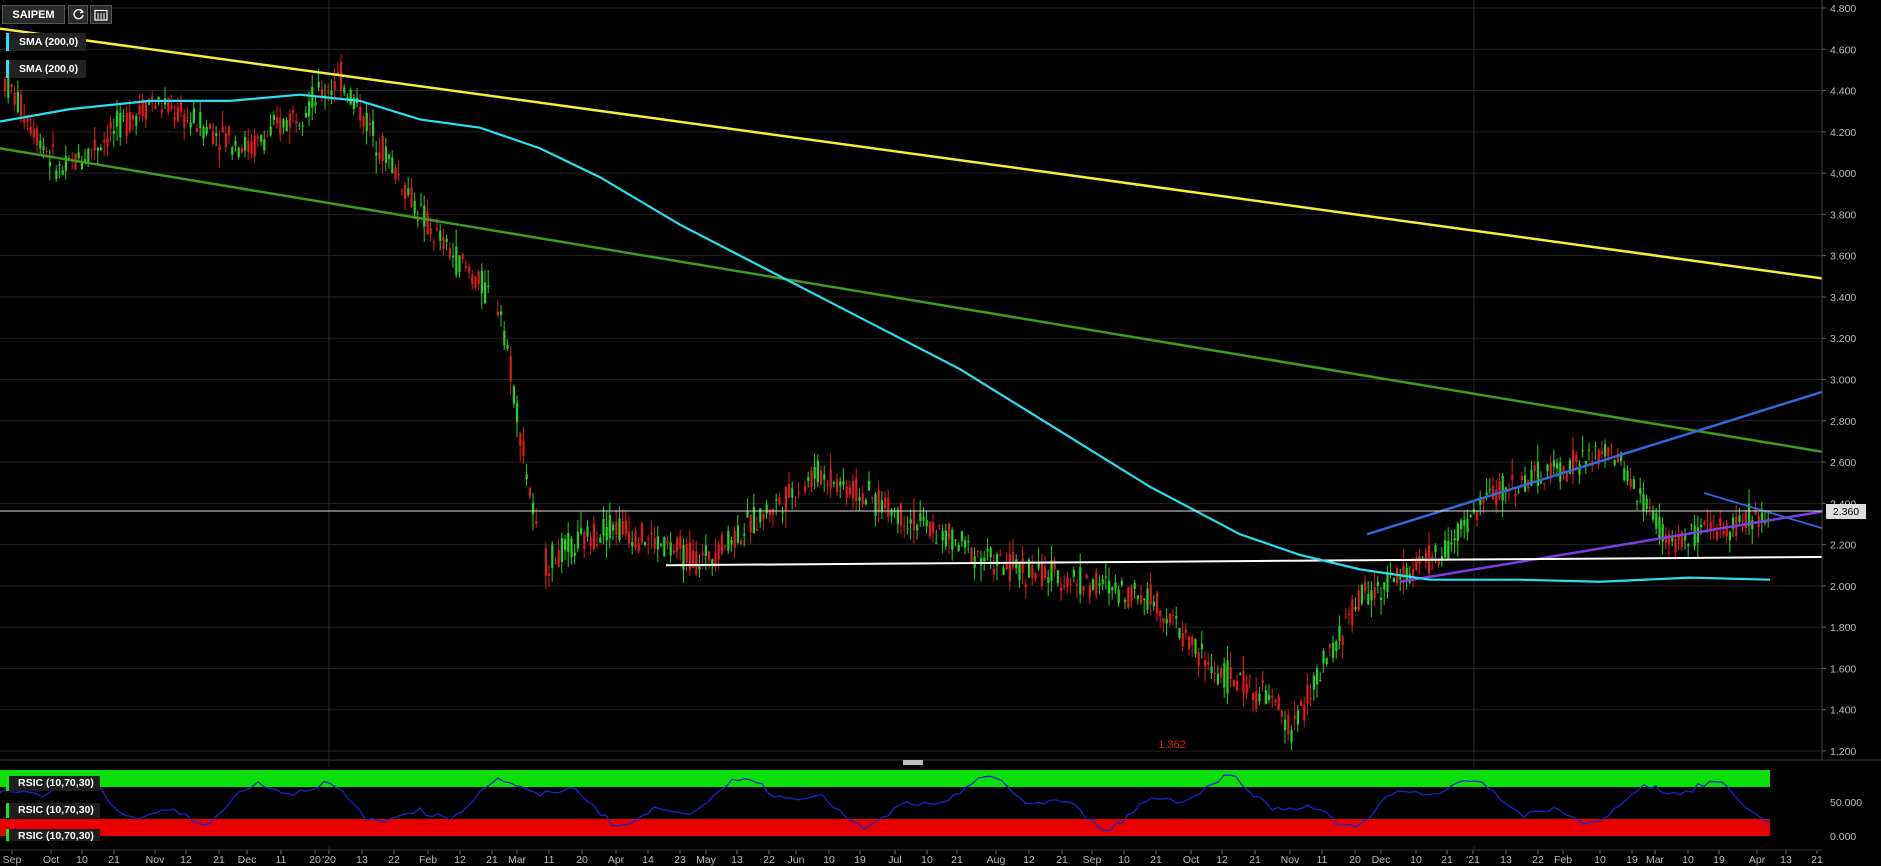 This screenshot has width=1881, height=866. What do you see at coordinates (53, 810) in the screenshot?
I see `rsi-legend-2: RSIC (10,70,30)` at bounding box center [53, 810].